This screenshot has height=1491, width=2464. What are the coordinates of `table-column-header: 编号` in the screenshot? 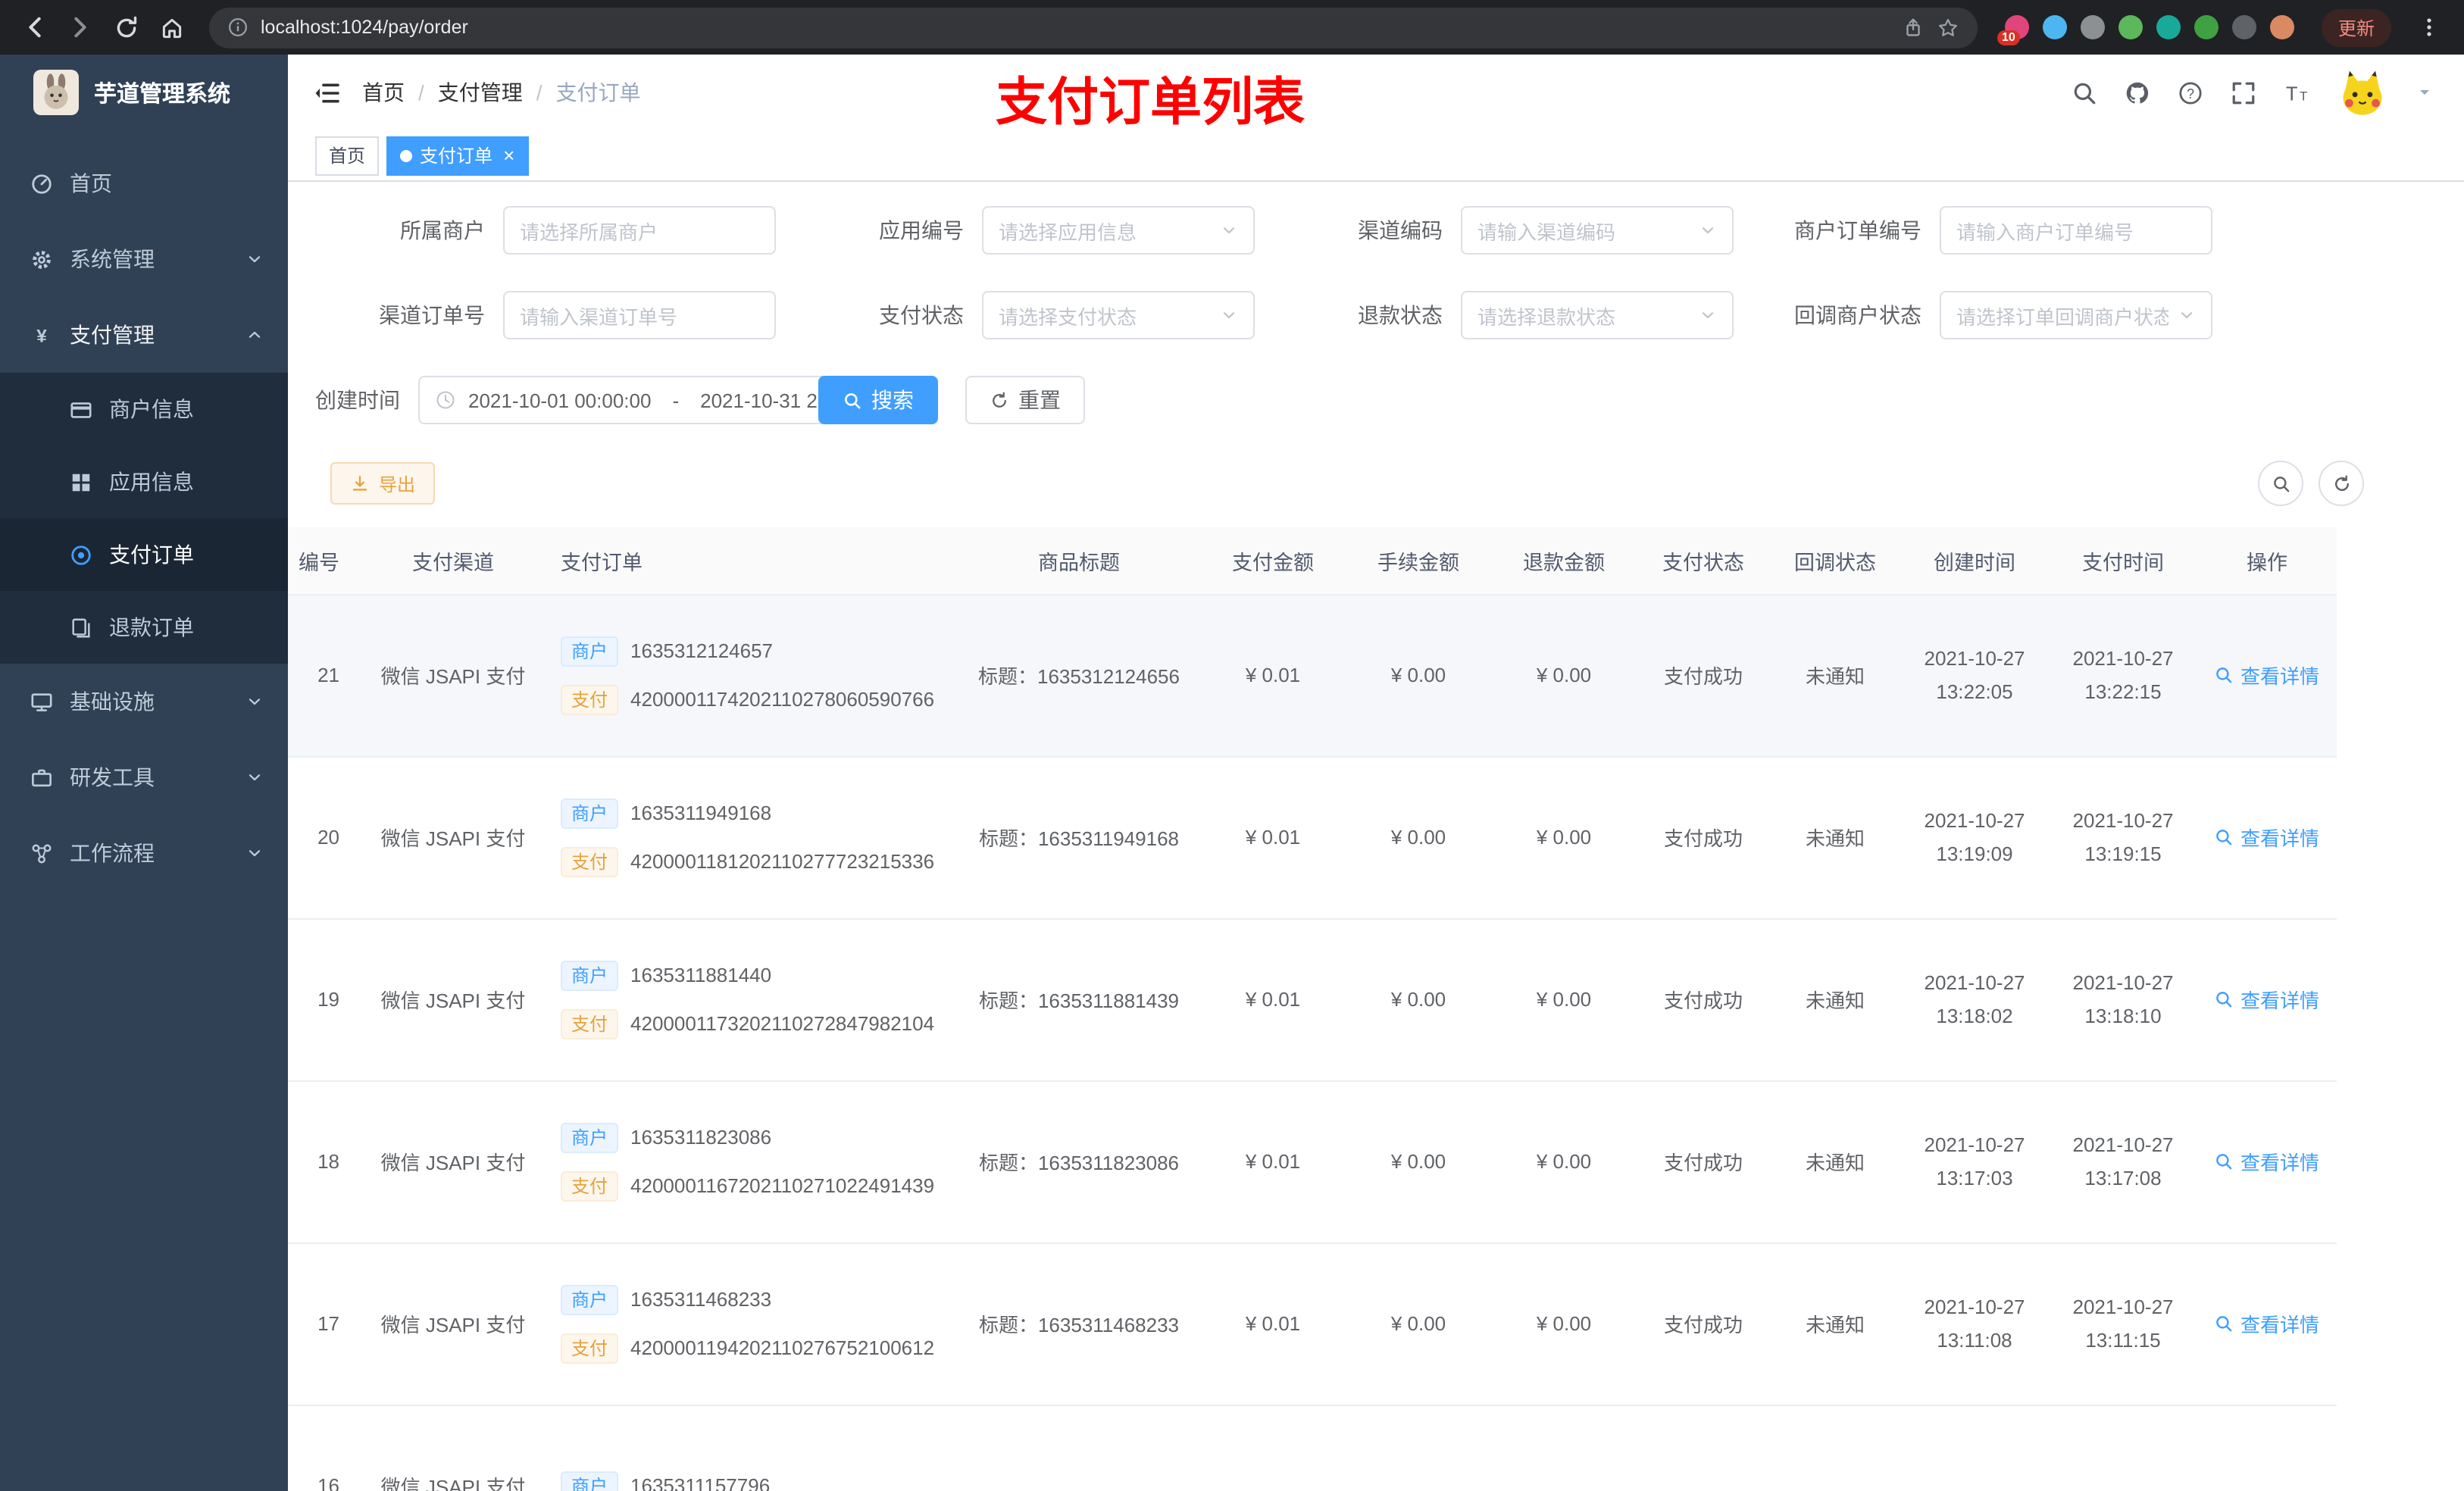 It's located at (321, 561).